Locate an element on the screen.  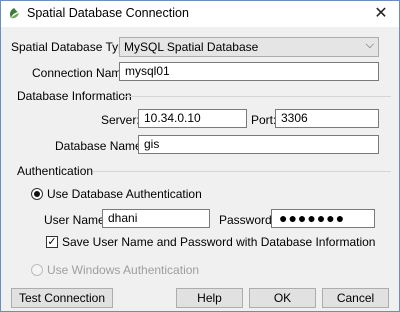
db-type-select: MySQL Spatial Database ⌵ is located at coordinates (249, 47).